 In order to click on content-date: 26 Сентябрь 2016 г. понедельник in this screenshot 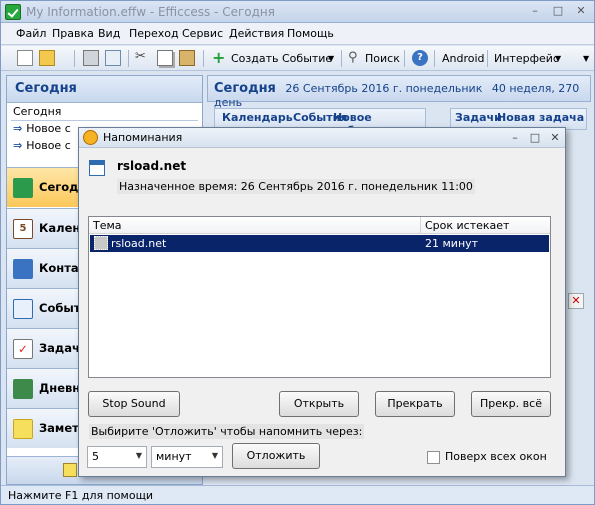, I will do `click(384, 88)`.